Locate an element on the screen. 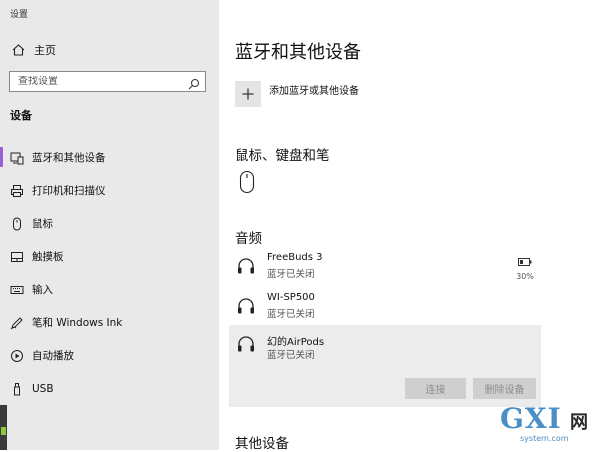  connect-button: 连接 is located at coordinates (435, 388).